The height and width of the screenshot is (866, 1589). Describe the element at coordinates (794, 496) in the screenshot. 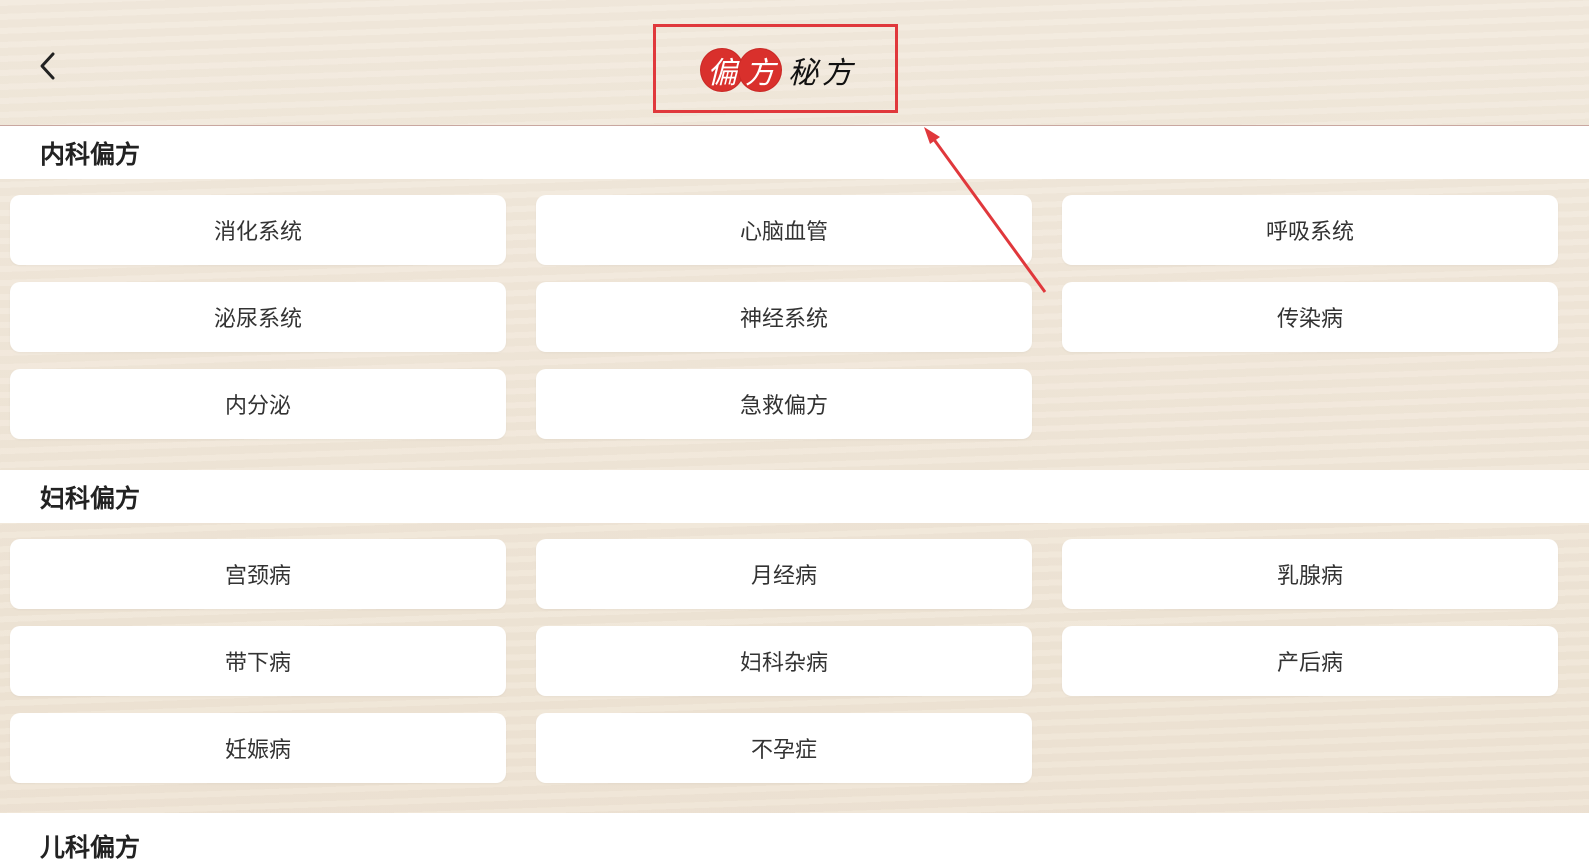

I see `section-header-gynecology: 妇科偏方` at that location.